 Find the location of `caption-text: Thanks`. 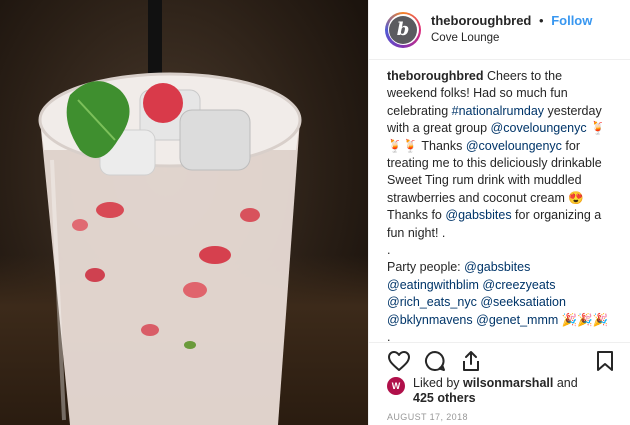

caption-text: Thanks is located at coordinates (443, 145).